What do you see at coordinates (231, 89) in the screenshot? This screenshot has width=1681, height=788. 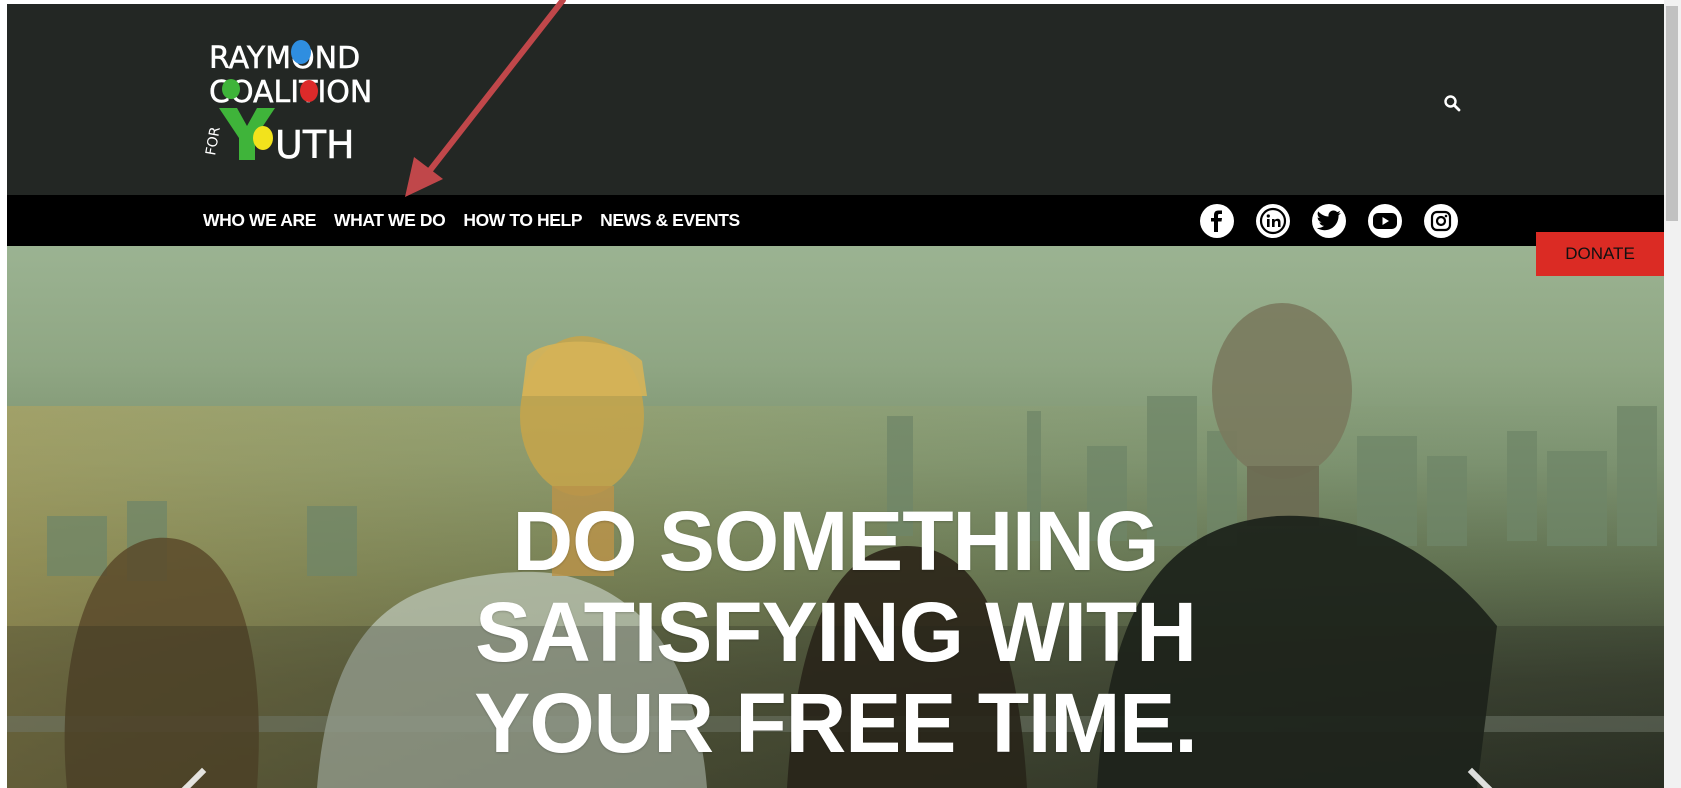 I see `logo-green-dot` at bounding box center [231, 89].